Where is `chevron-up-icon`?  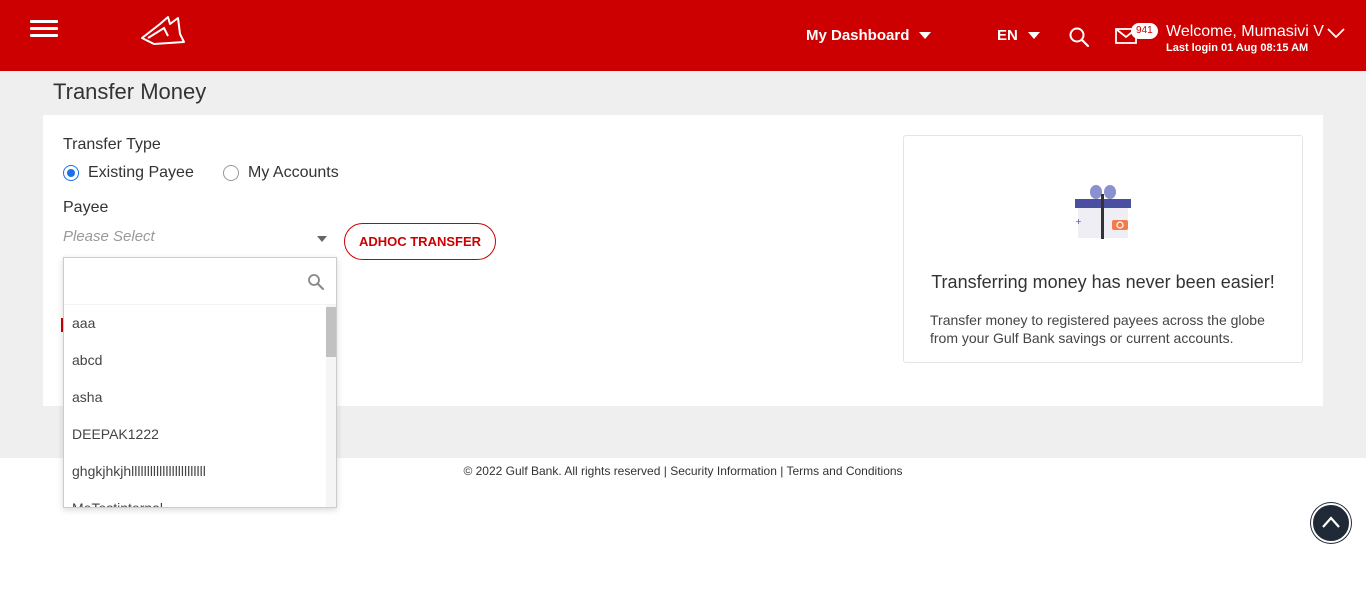 chevron-up-icon is located at coordinates (1331, 522).